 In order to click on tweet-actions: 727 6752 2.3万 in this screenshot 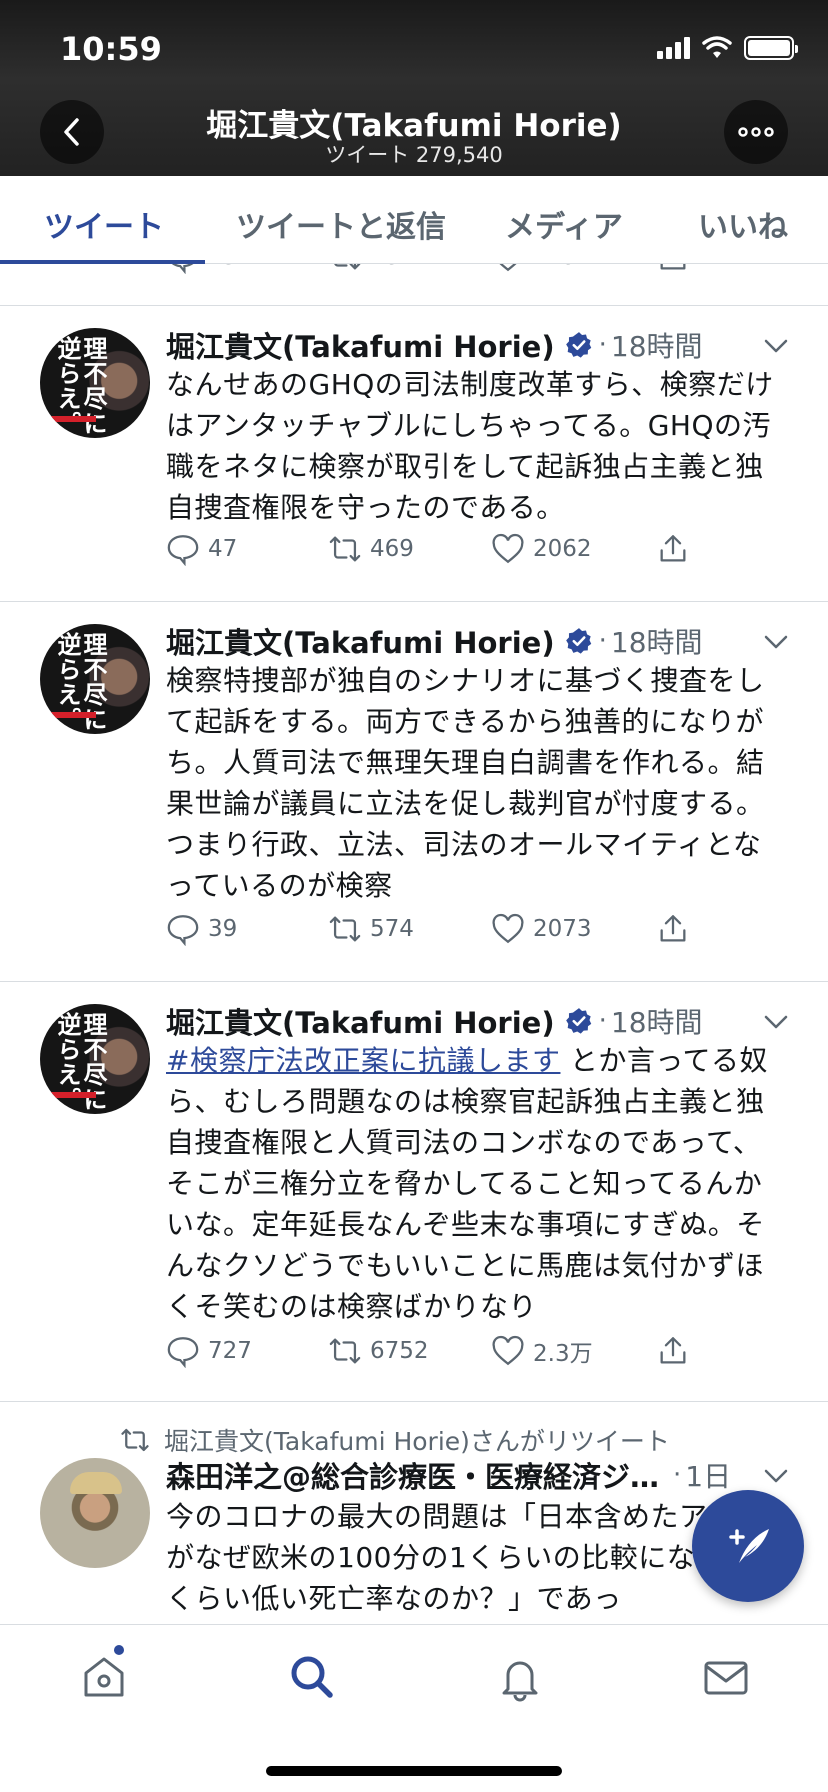, I will do `click(446, 1354)`.